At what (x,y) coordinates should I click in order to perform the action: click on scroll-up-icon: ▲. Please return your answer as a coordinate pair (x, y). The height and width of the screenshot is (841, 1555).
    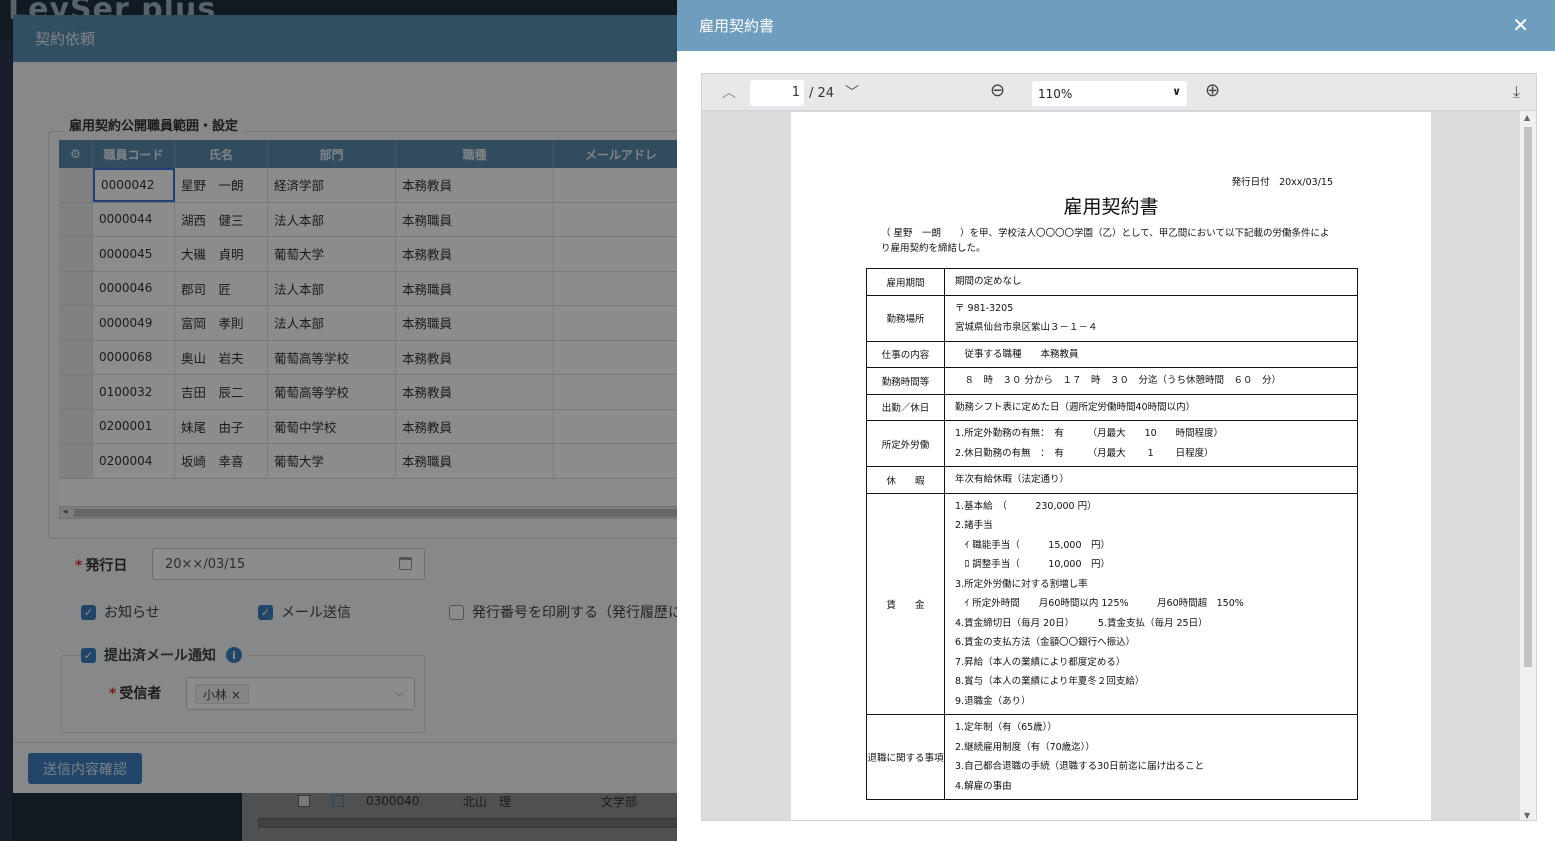
    Looking at the image, I should click on (1527, 117).